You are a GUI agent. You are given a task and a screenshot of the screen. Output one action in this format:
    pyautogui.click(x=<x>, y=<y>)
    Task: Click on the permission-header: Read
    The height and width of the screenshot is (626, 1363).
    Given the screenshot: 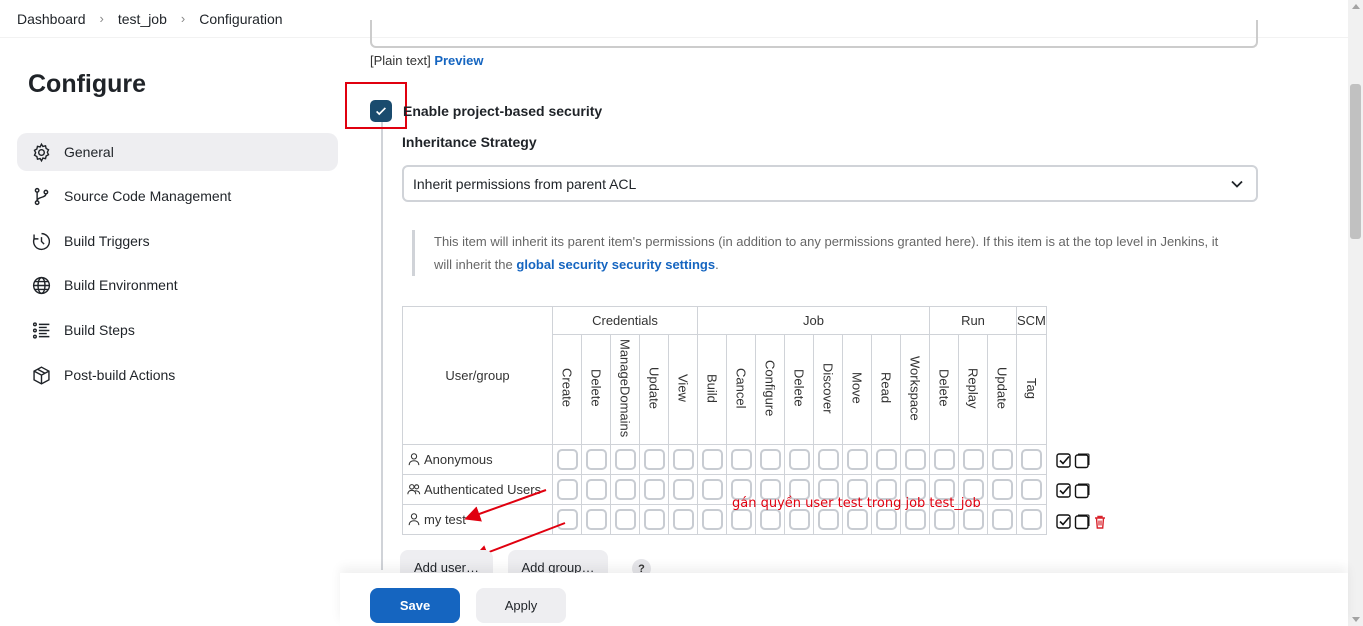 What is the action you would take?
    pyautogui.click(x=886, y=389)
    